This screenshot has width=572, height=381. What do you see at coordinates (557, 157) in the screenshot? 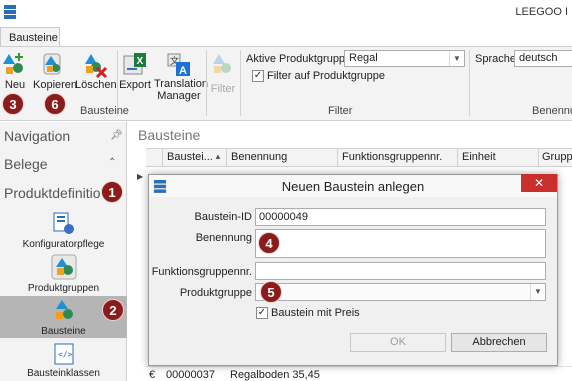
I see `column-header-gruppe: Grupp` at bounding box center [557, 157].